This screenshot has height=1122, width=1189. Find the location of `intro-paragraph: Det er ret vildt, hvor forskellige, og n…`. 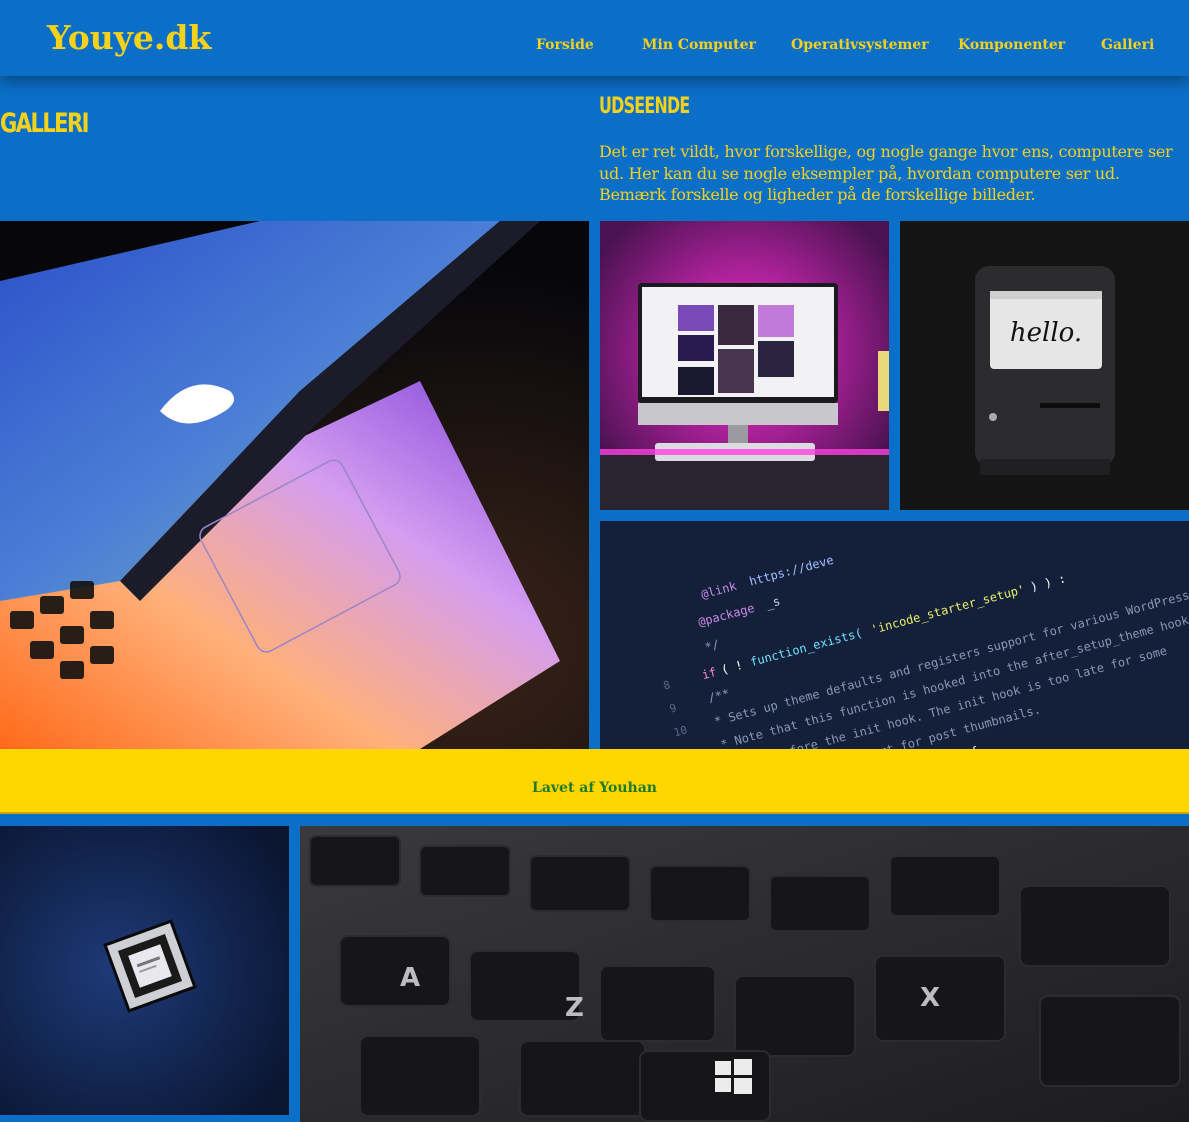

intro-paragraph: Det er ret vildt, hvor forskellige, og n… is located at coordinates (886, 173).